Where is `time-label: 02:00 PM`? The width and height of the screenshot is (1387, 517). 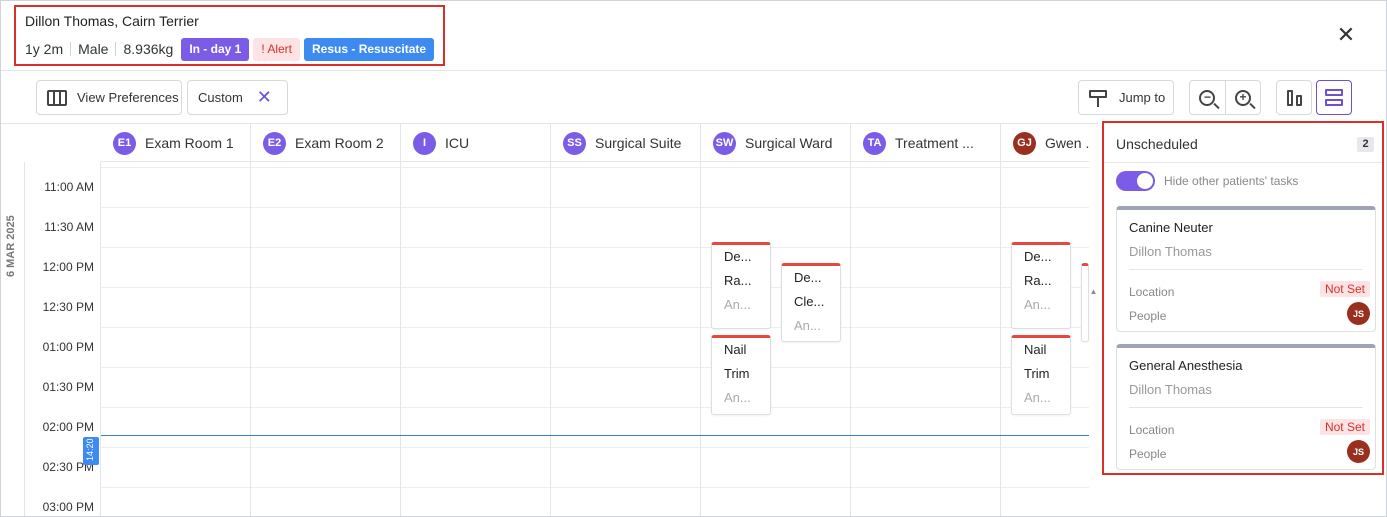
time-label: 02:00 PM is located at coordinates (68, 427).